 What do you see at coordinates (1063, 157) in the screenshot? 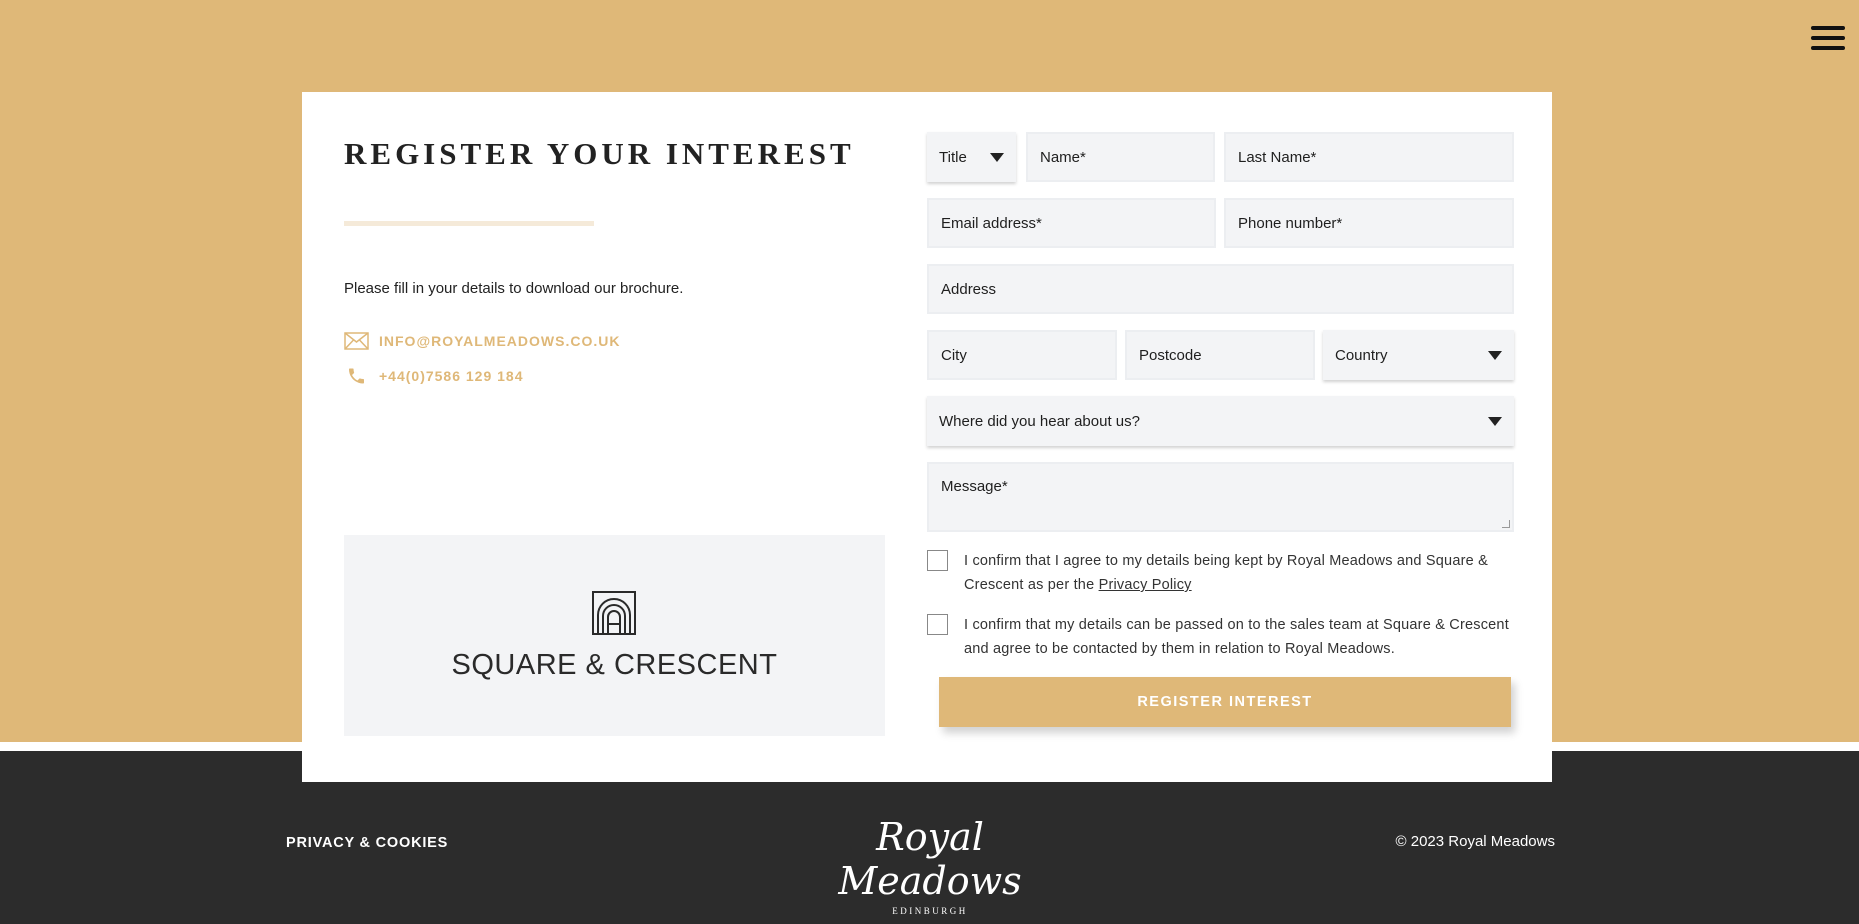
I see `first-name-placeholder: Name*` at bounding box center [1063, 157].